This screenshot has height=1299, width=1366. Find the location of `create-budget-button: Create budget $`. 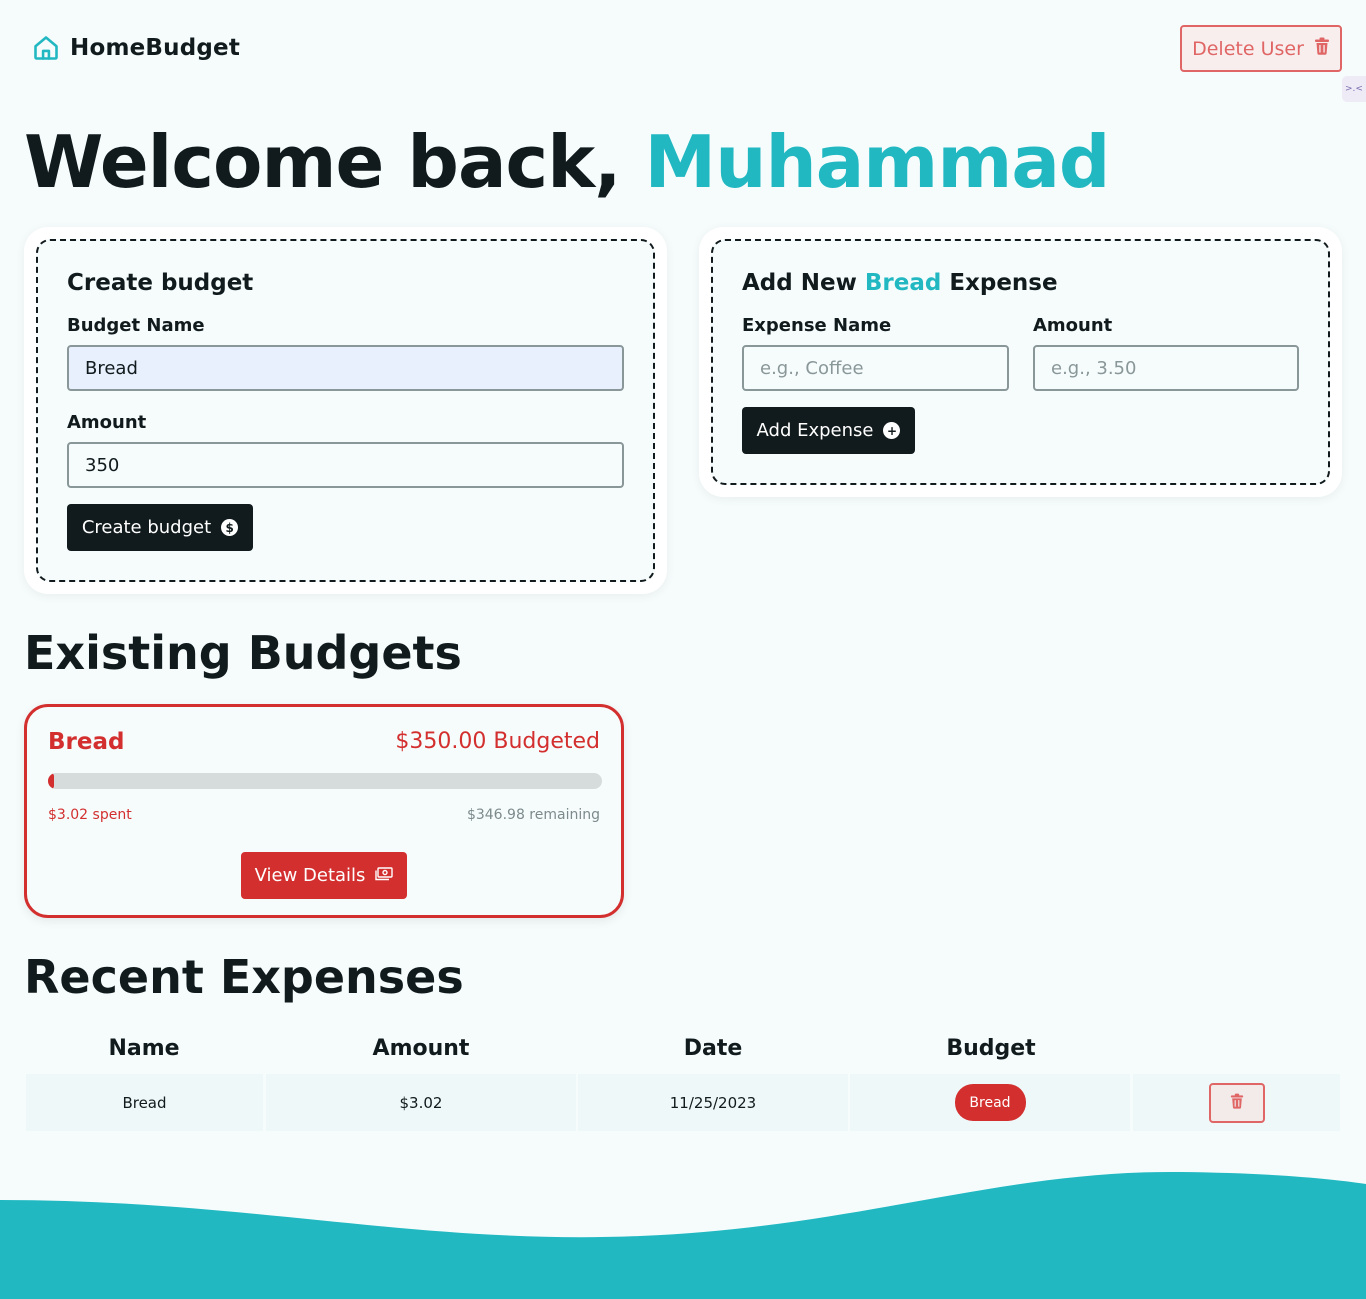

create-budget-button: Create budget $ is located at coordinates (160, 527).